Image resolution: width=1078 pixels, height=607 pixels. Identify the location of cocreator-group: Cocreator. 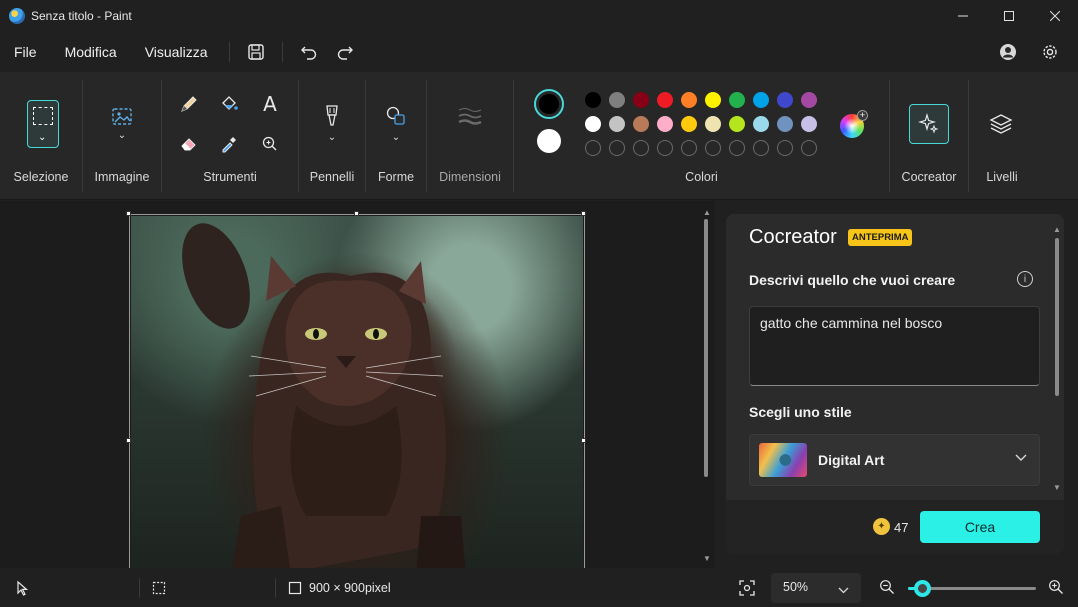
(929, 136).